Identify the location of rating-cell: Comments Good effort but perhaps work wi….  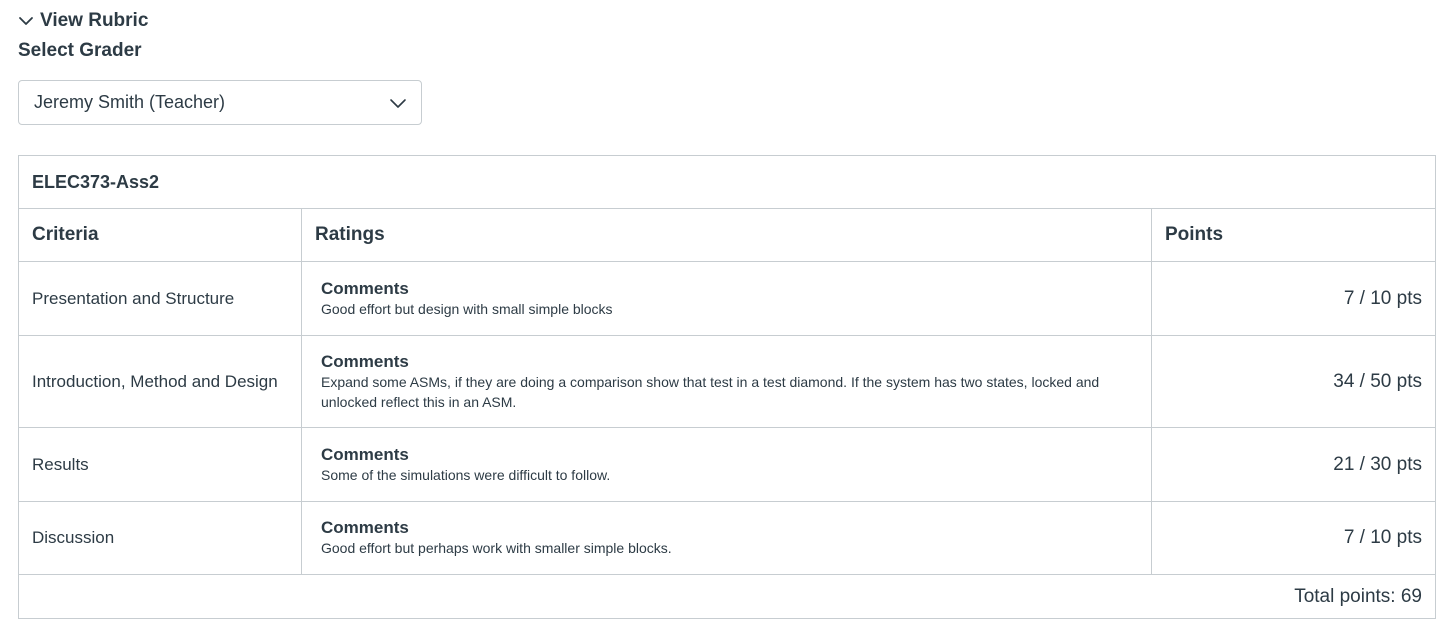
(726, 538).